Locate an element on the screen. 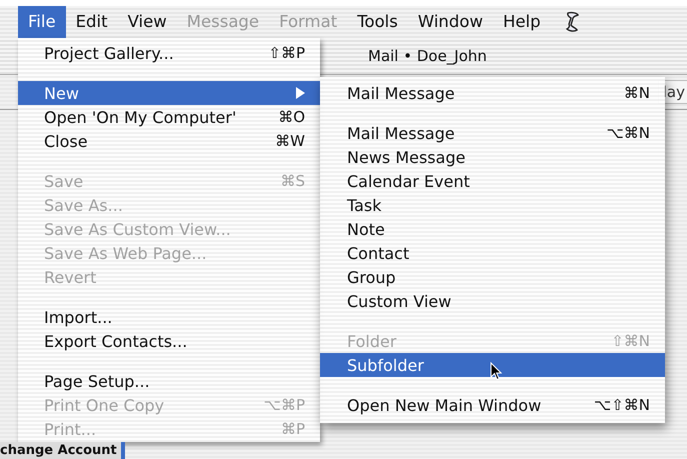 This screenshot has height=459, width=687. shortcut: ⌘W is located at coordinates (290, 141).